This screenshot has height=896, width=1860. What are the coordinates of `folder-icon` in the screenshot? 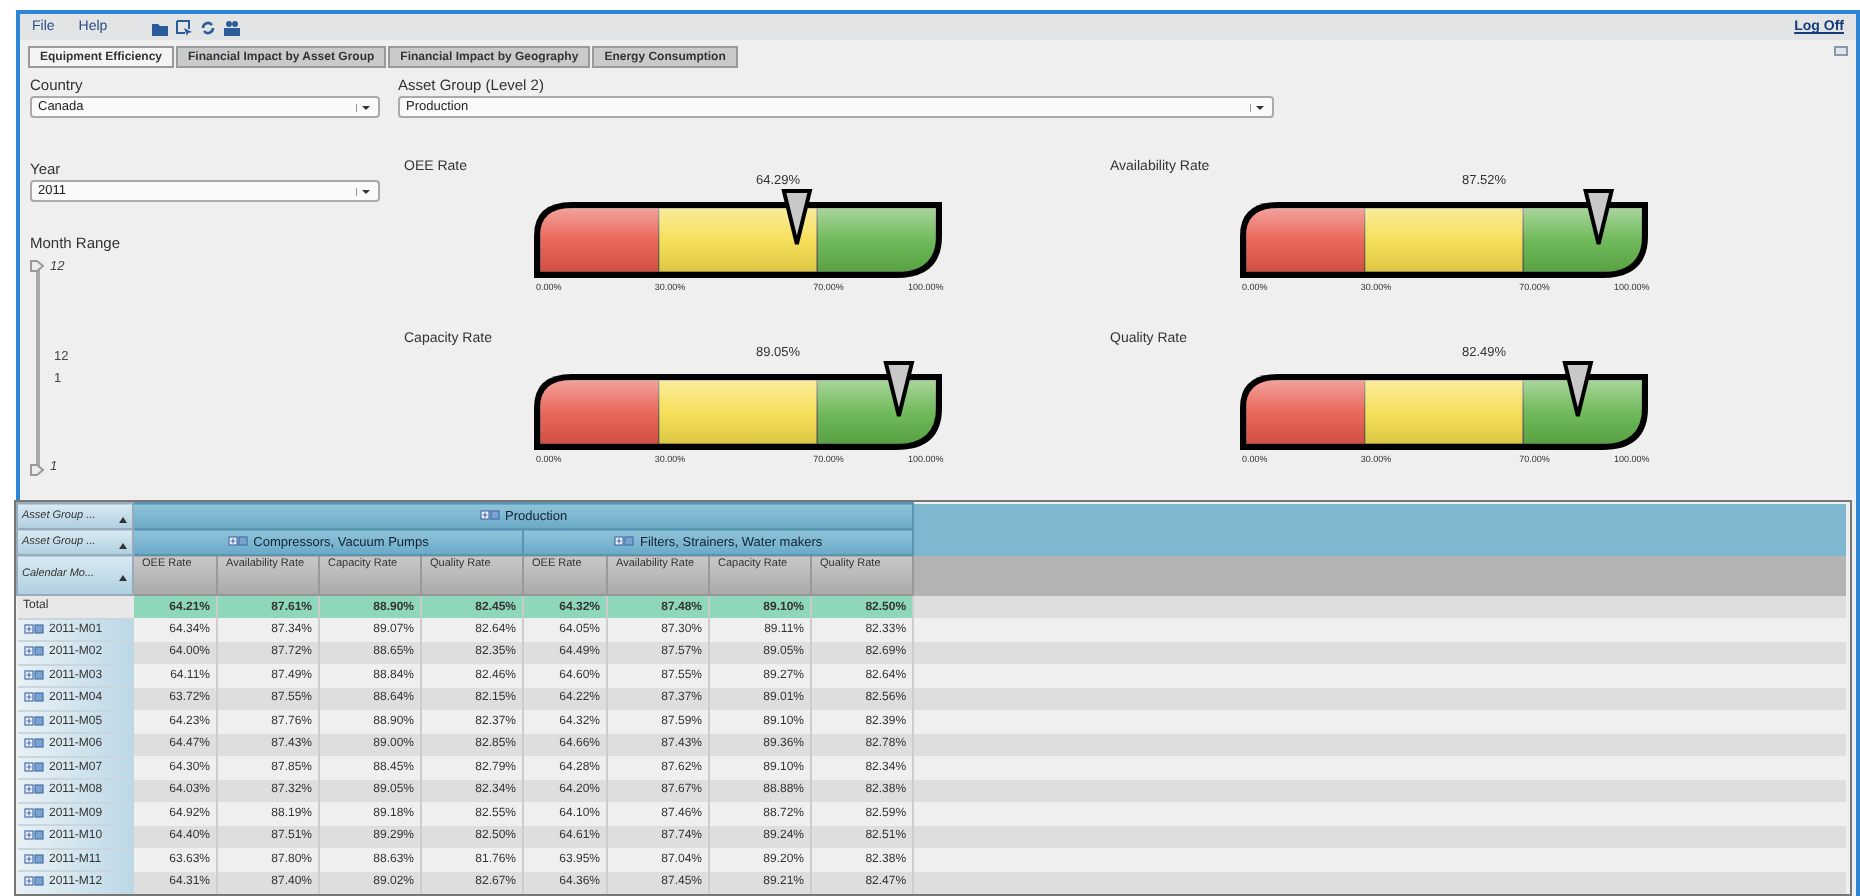 It's located at (159, 27).